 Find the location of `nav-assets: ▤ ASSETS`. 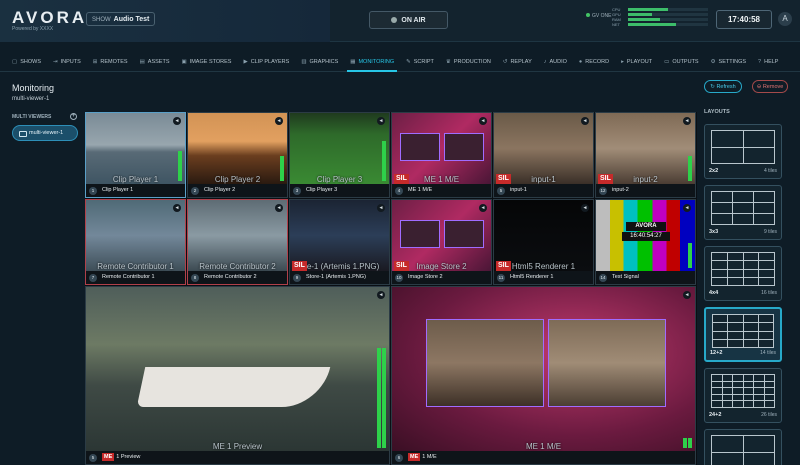

nav-assets: ▤ ASSETS is located at coordinates (155, 61).